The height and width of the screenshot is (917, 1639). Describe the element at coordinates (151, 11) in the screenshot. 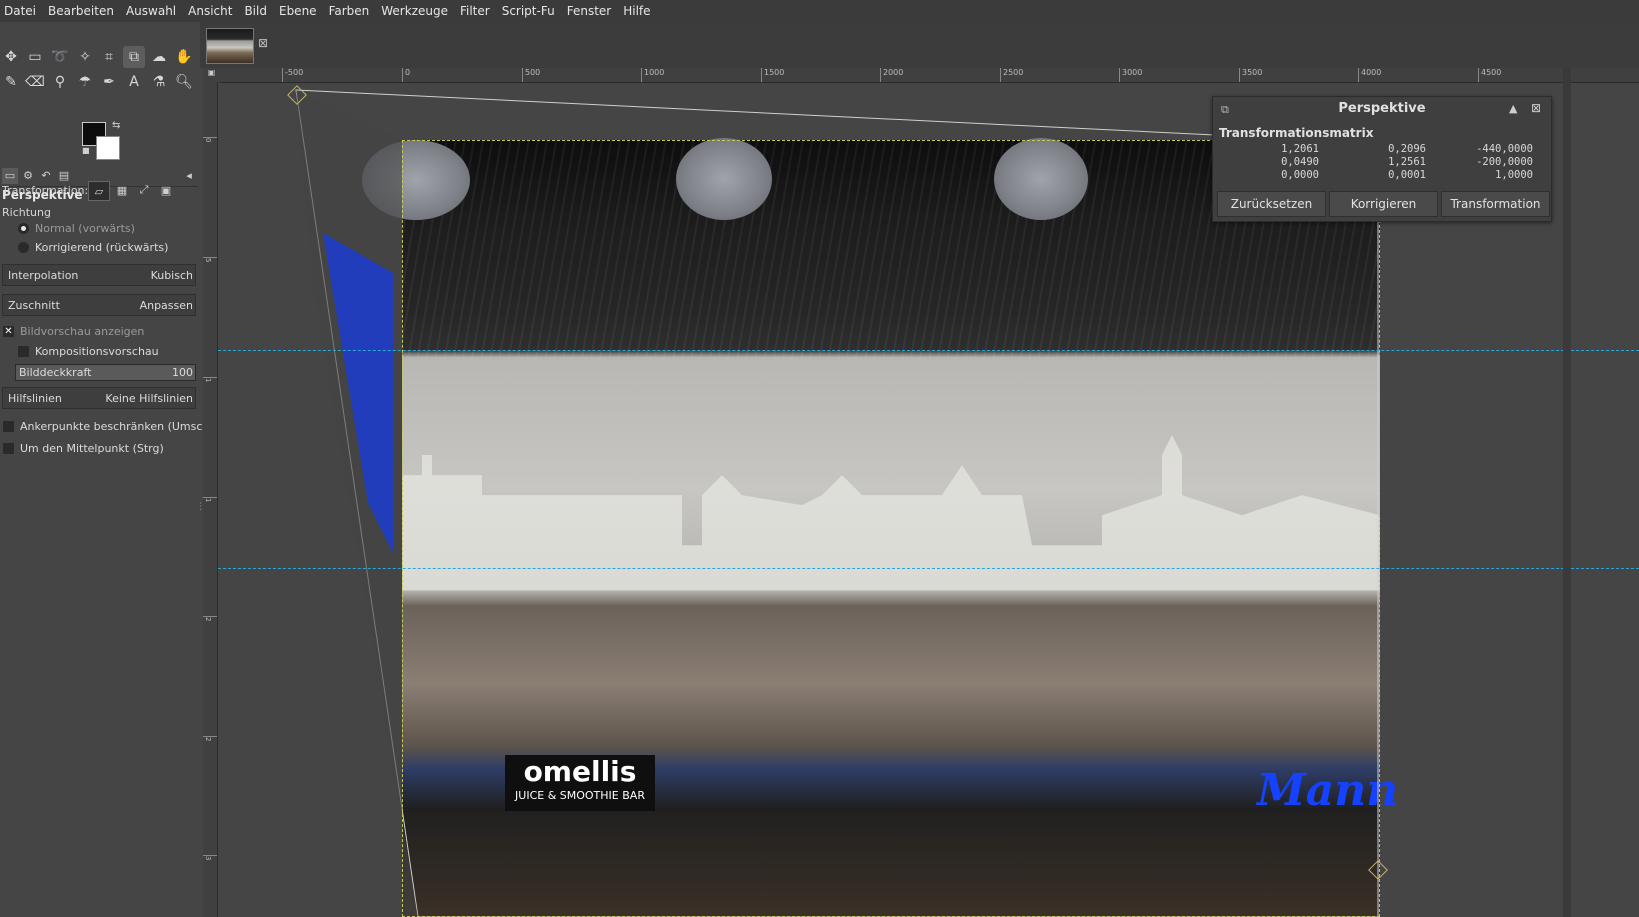

I see `menu-auswahl: Auswahl` at that location.